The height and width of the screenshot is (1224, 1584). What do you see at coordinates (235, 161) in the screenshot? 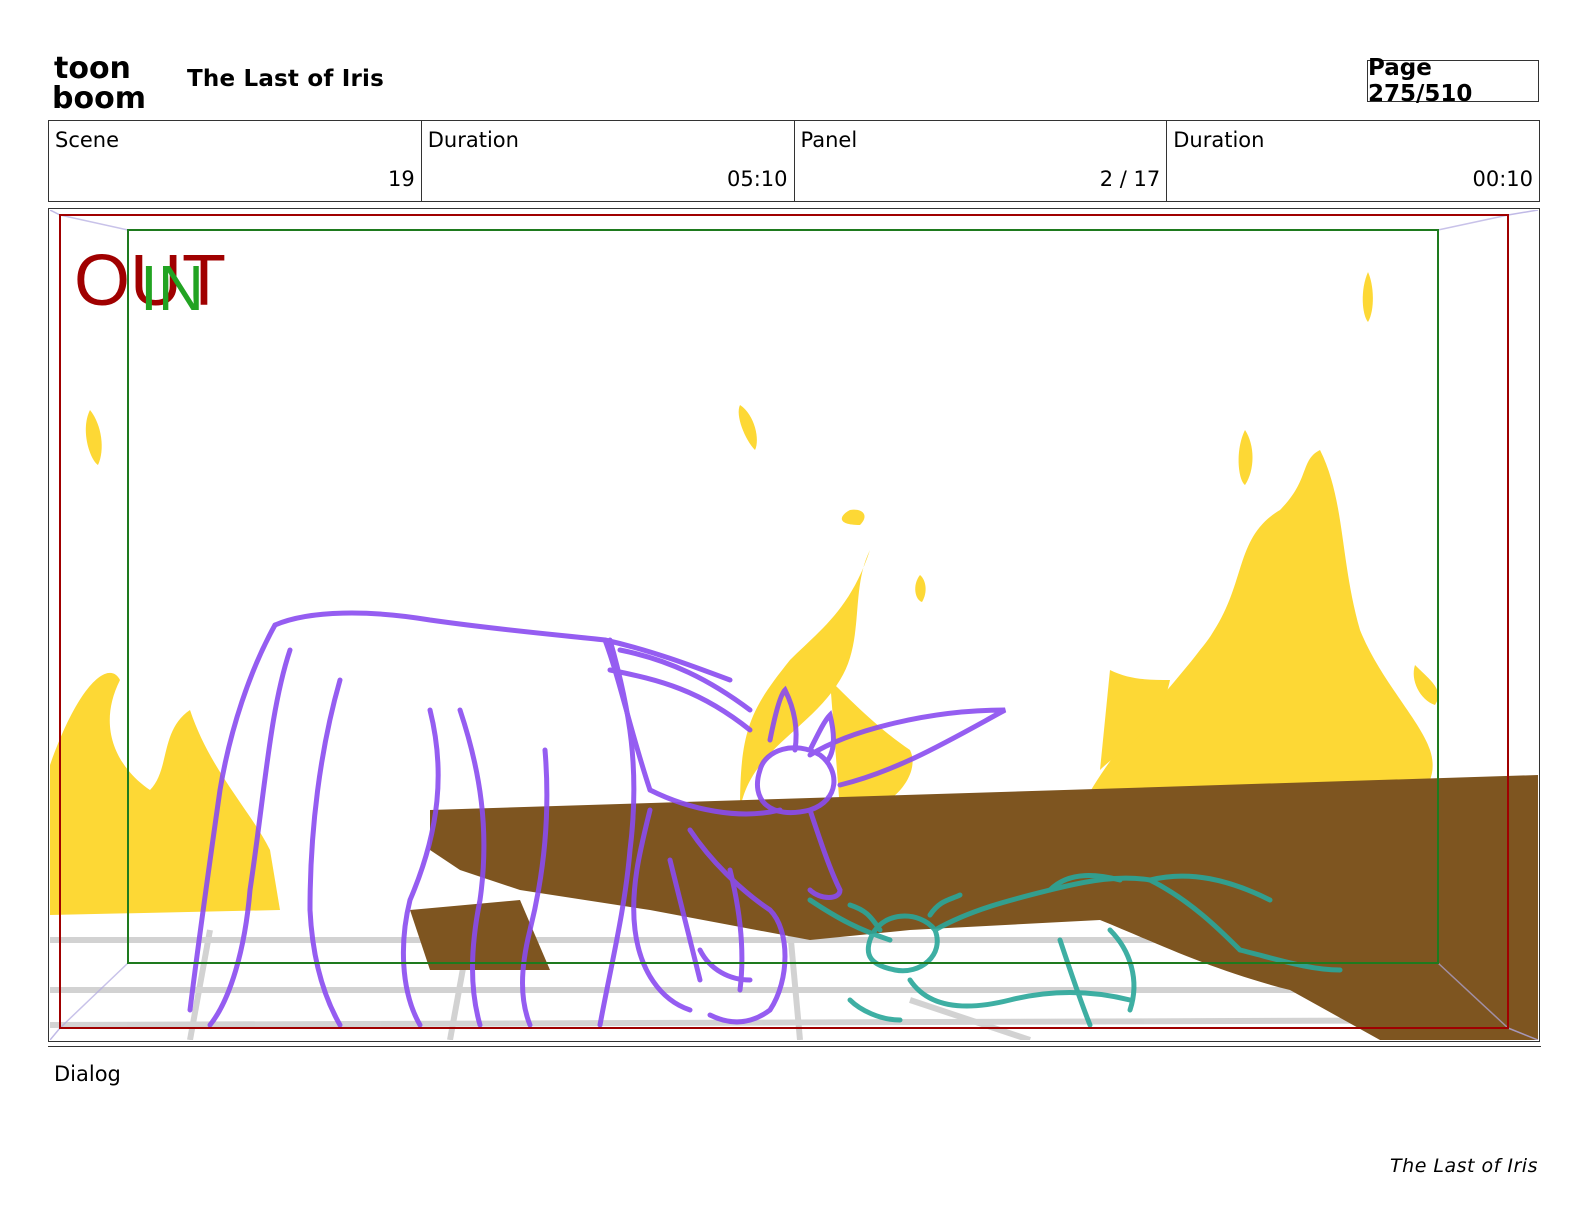
I see `scene-cell: Scene 19` at bounding box center [235, 161].